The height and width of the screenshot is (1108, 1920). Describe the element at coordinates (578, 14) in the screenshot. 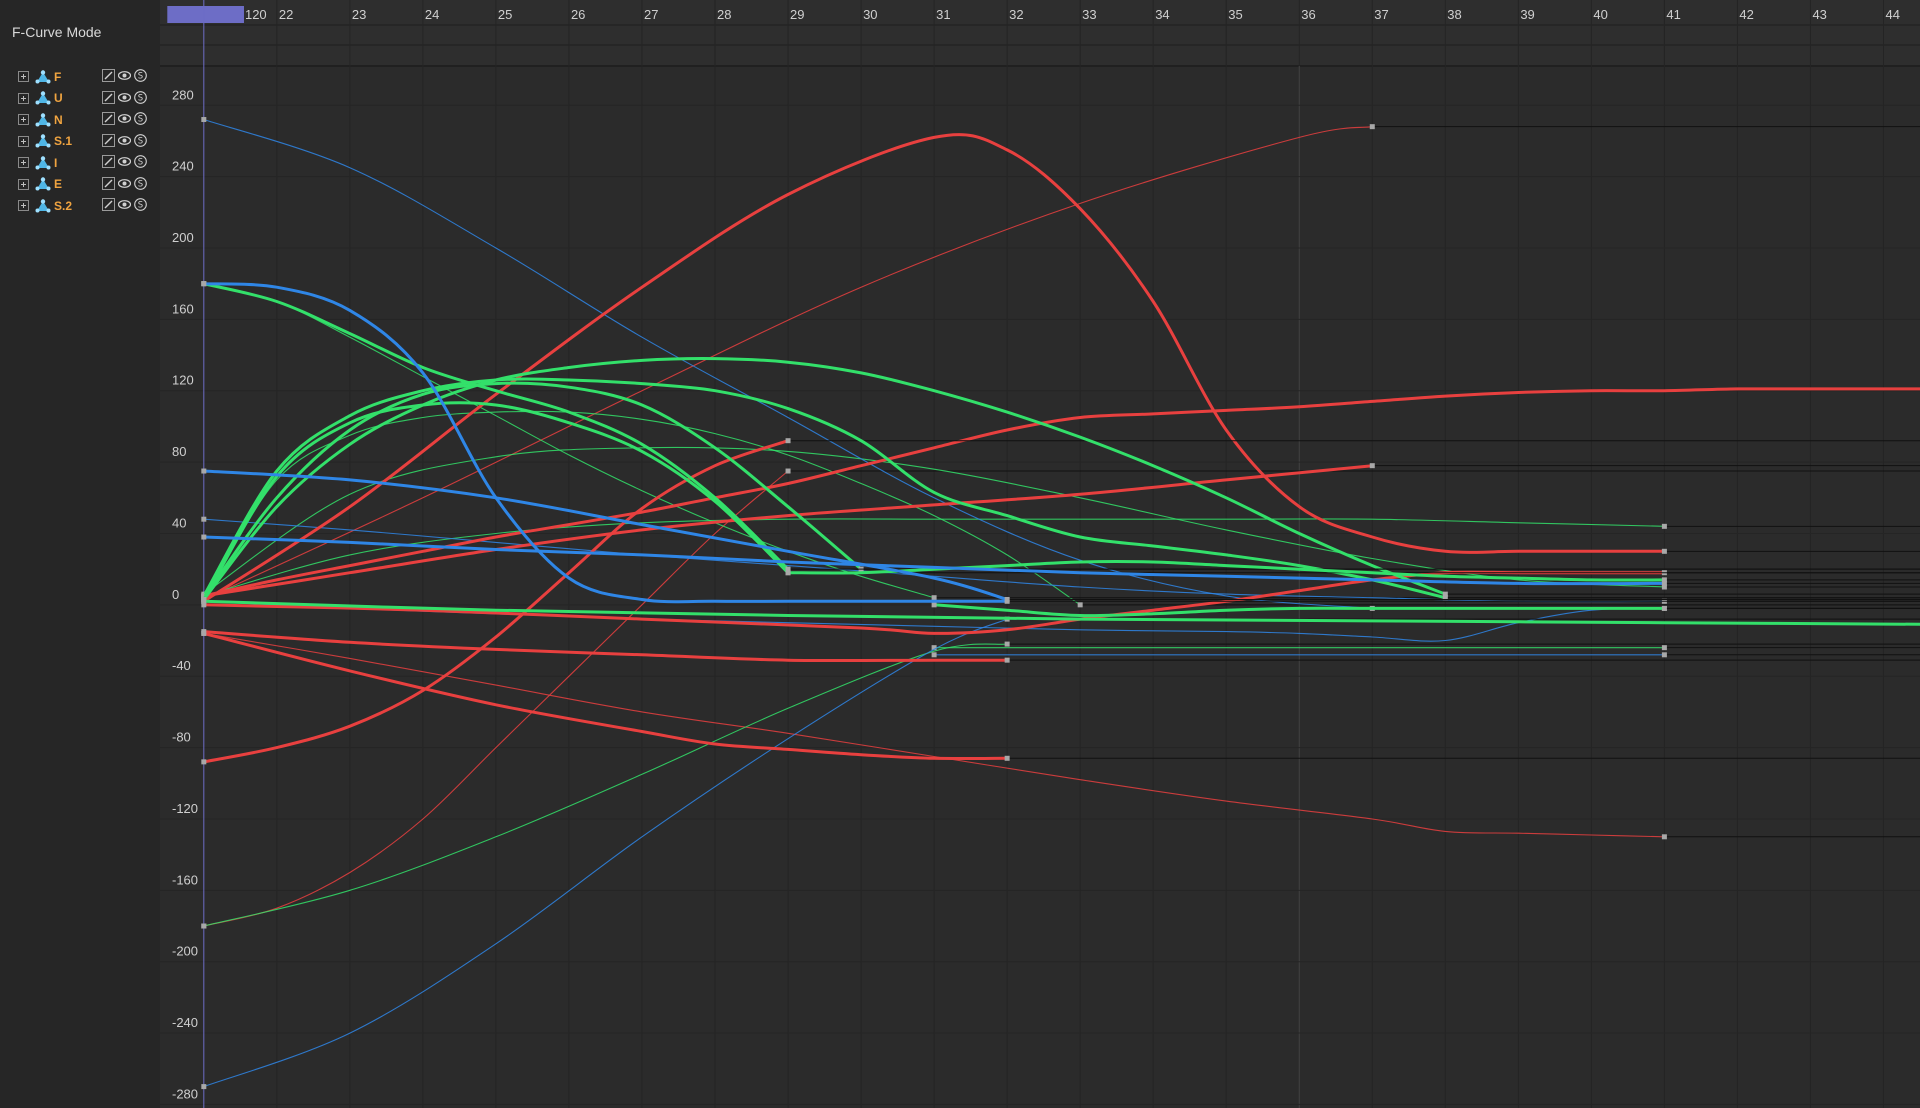

I see `x-tick-label: 26` at that location.